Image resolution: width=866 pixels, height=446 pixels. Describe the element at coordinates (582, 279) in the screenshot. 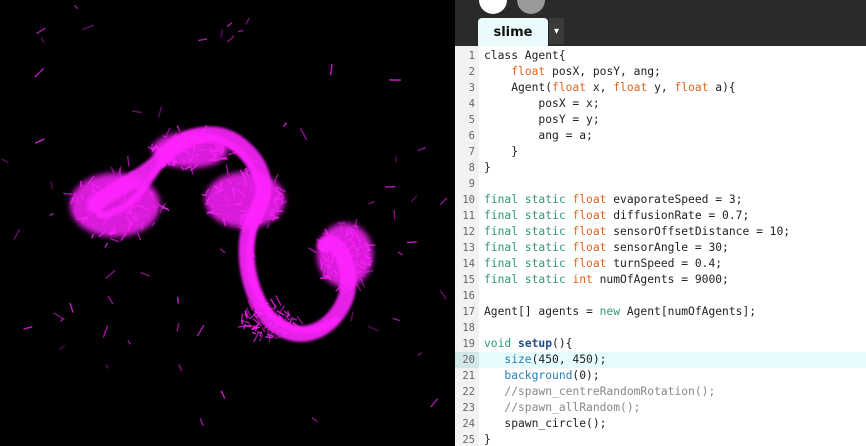

I see `code-token: int` at that location.